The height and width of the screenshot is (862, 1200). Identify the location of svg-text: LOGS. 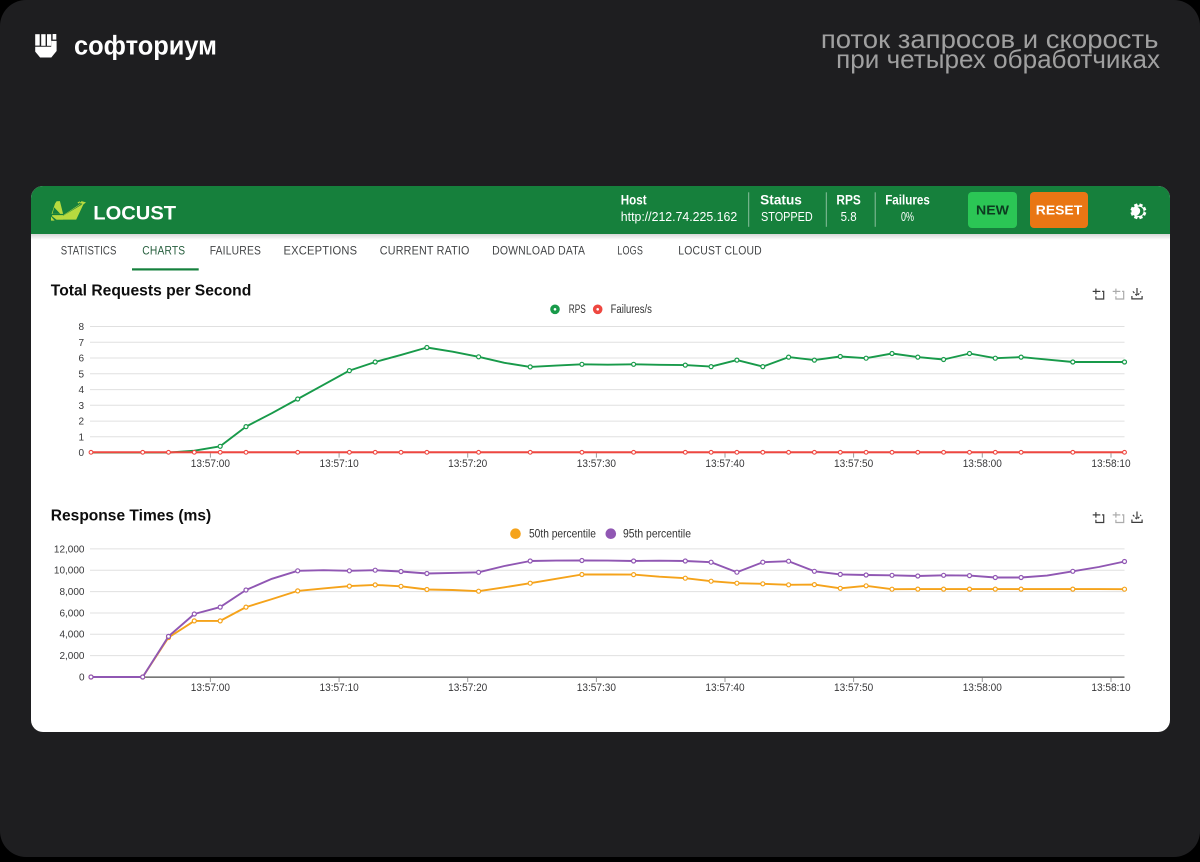
(630, 252).